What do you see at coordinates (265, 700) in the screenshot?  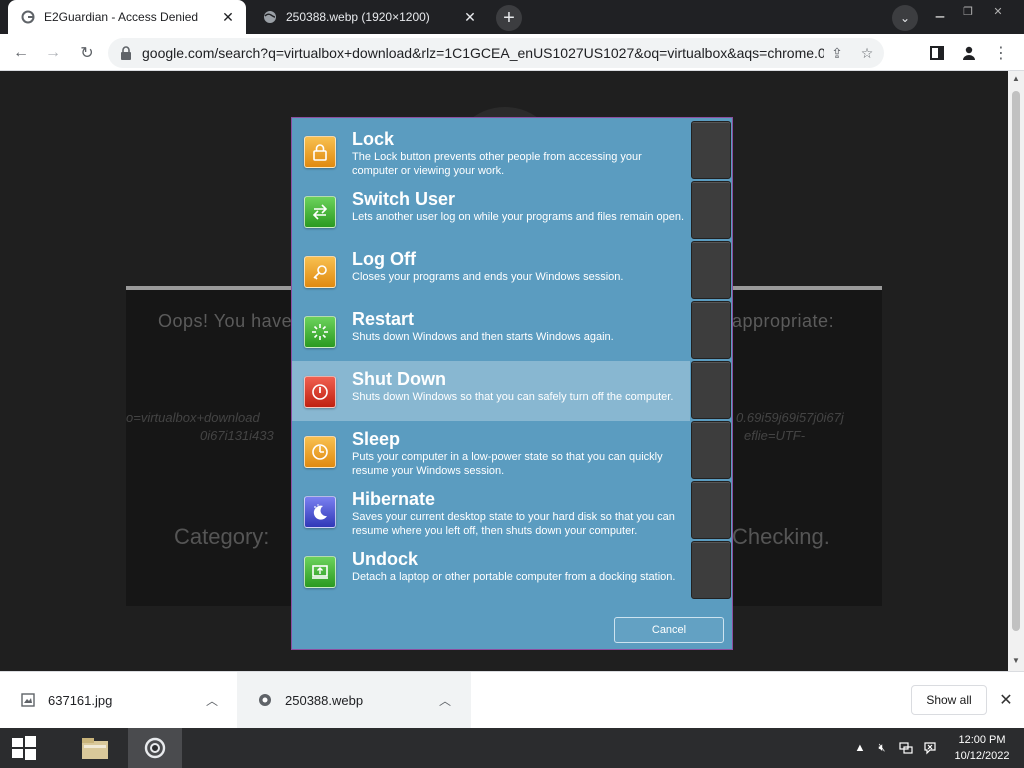 I see `chrome-file-icon` at bounding box center [265, 700].